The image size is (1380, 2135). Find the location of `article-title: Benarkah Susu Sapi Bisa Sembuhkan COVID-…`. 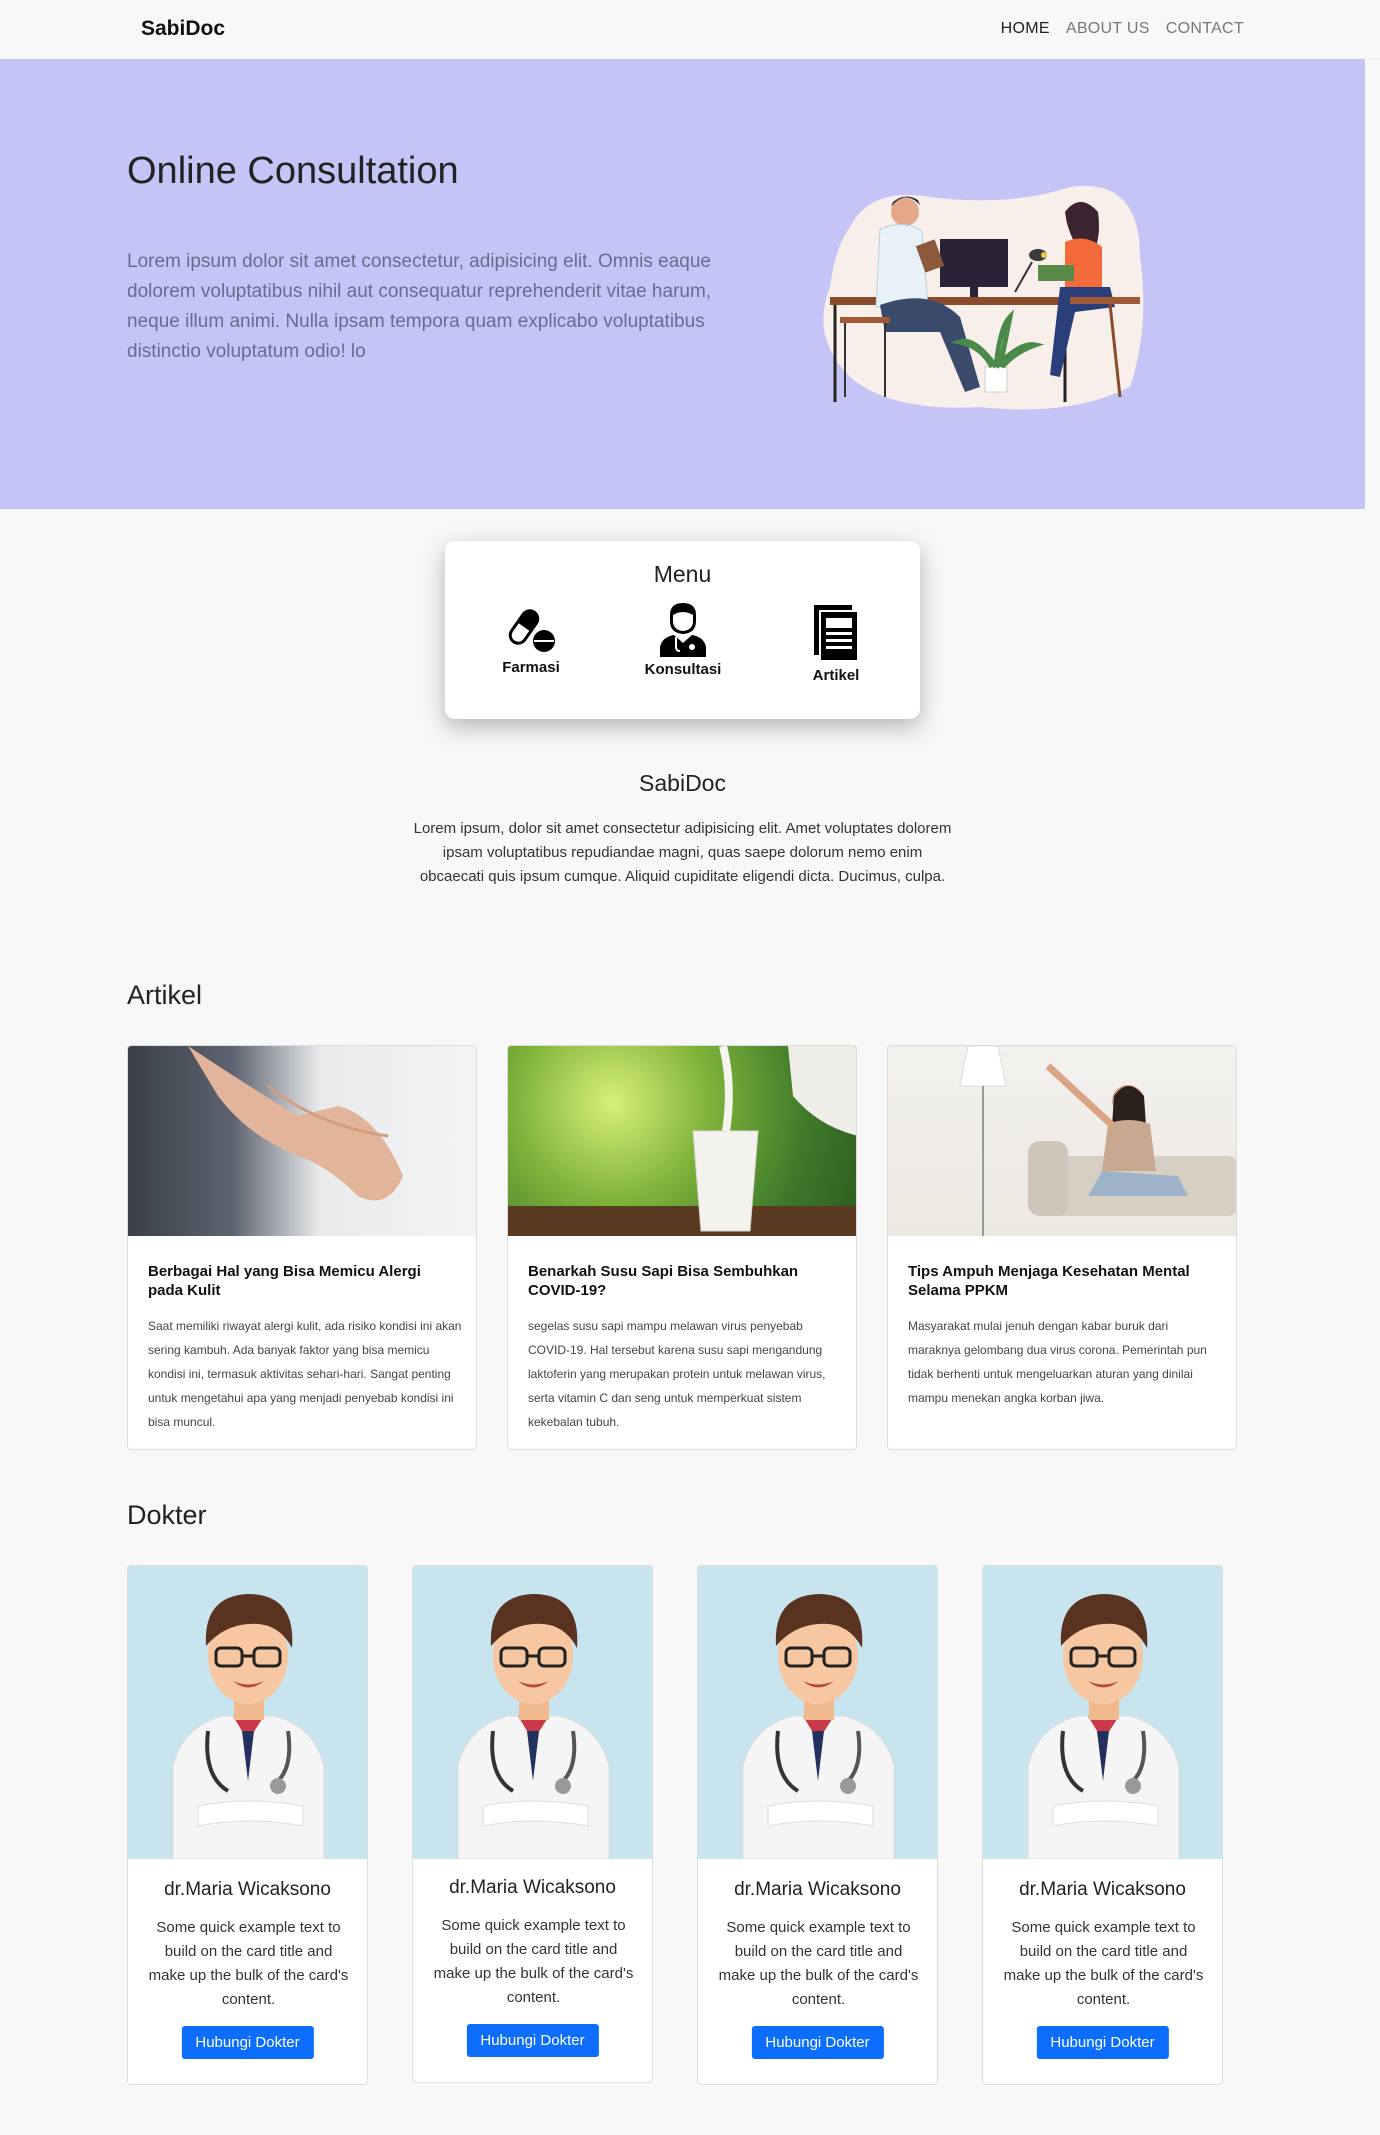

article-title: Benarkah Susu Sapi Bisa Sembuhkan COVID-… is located at coordinates (683, 1281).